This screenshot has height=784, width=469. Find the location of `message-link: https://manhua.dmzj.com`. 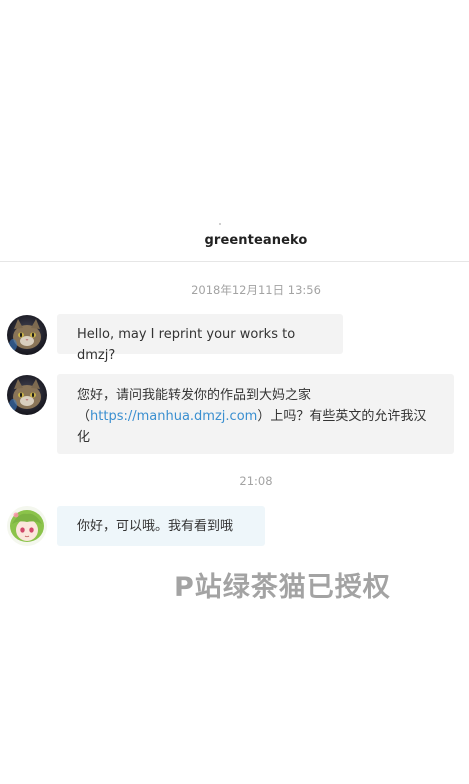

message-link: https://manhua.dmzj.com is located at coordinates (173, 416).